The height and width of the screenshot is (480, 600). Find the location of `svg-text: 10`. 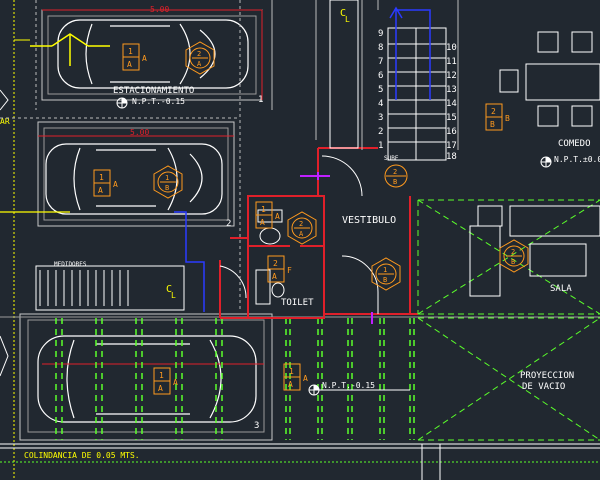

svg-text: 10 is located at coordinates (451, 48).